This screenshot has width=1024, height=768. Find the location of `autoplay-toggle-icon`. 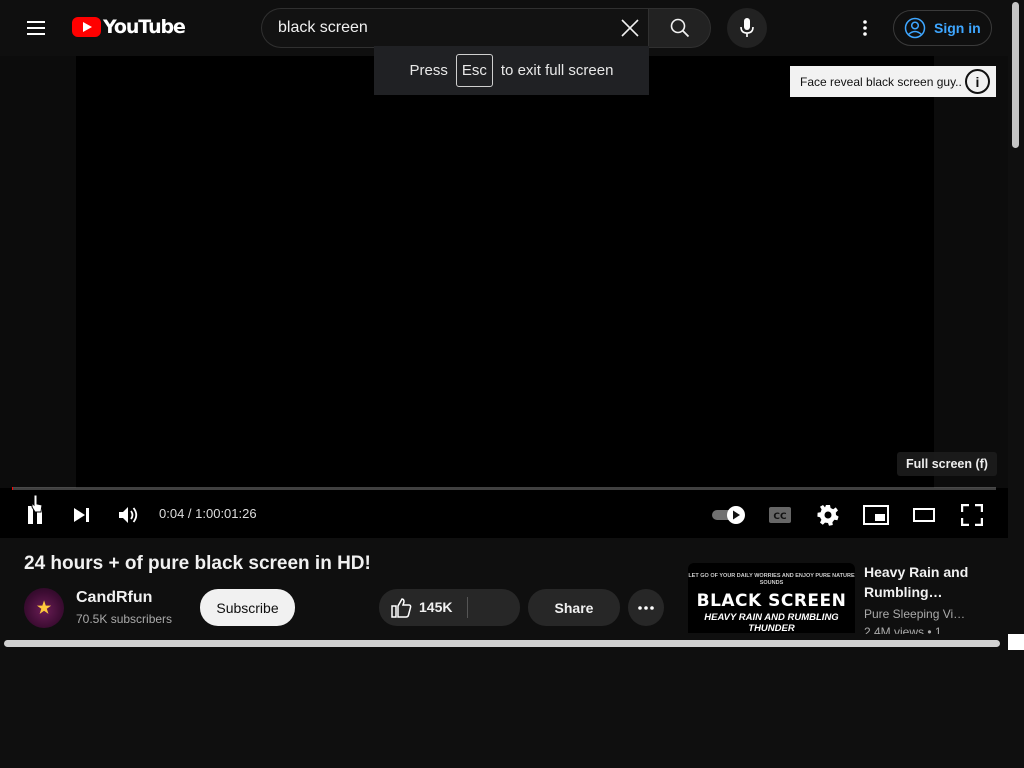

autoplay-toggle-icon is located at coordinates (728, 515).